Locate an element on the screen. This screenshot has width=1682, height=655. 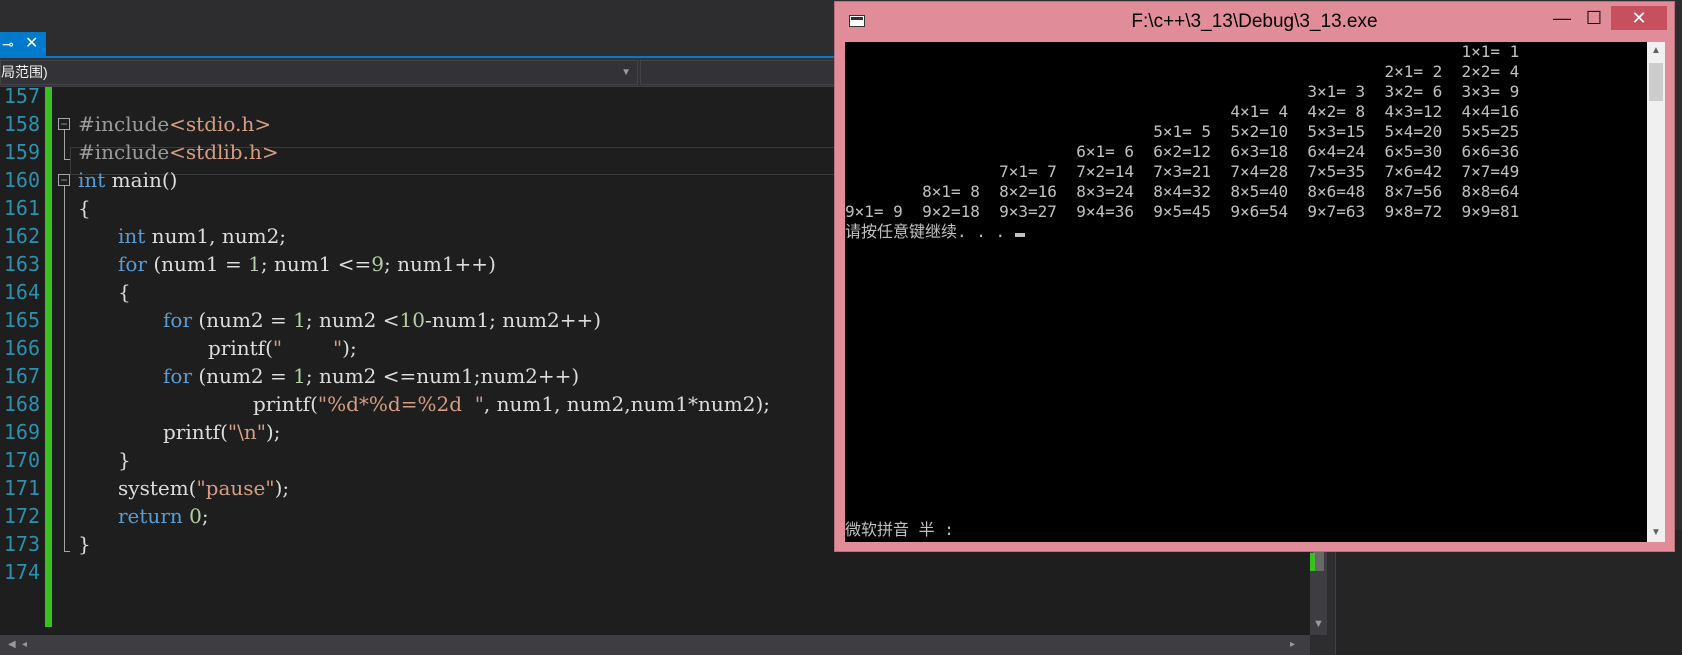
code-line-158: #include<stdio.h> is located at coordinates (174, 124).